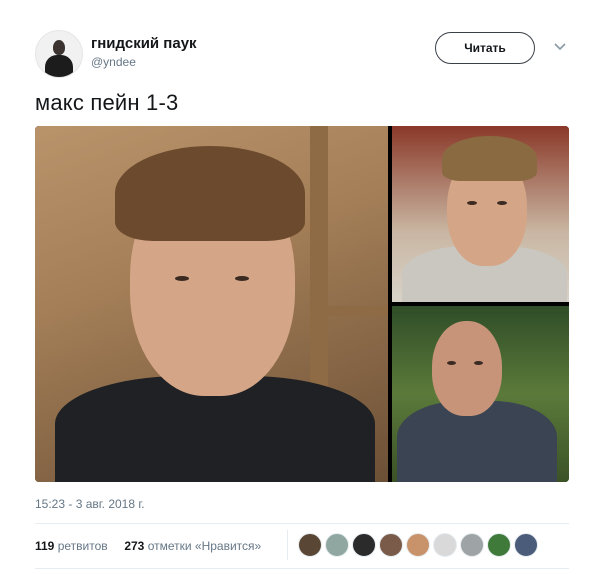 The width and height of the screenshot is (604, 574). What do you see at coordinates (44, 546) in the screenshot?
I see `retweet-count: 119` at bounding box center [44, 546].